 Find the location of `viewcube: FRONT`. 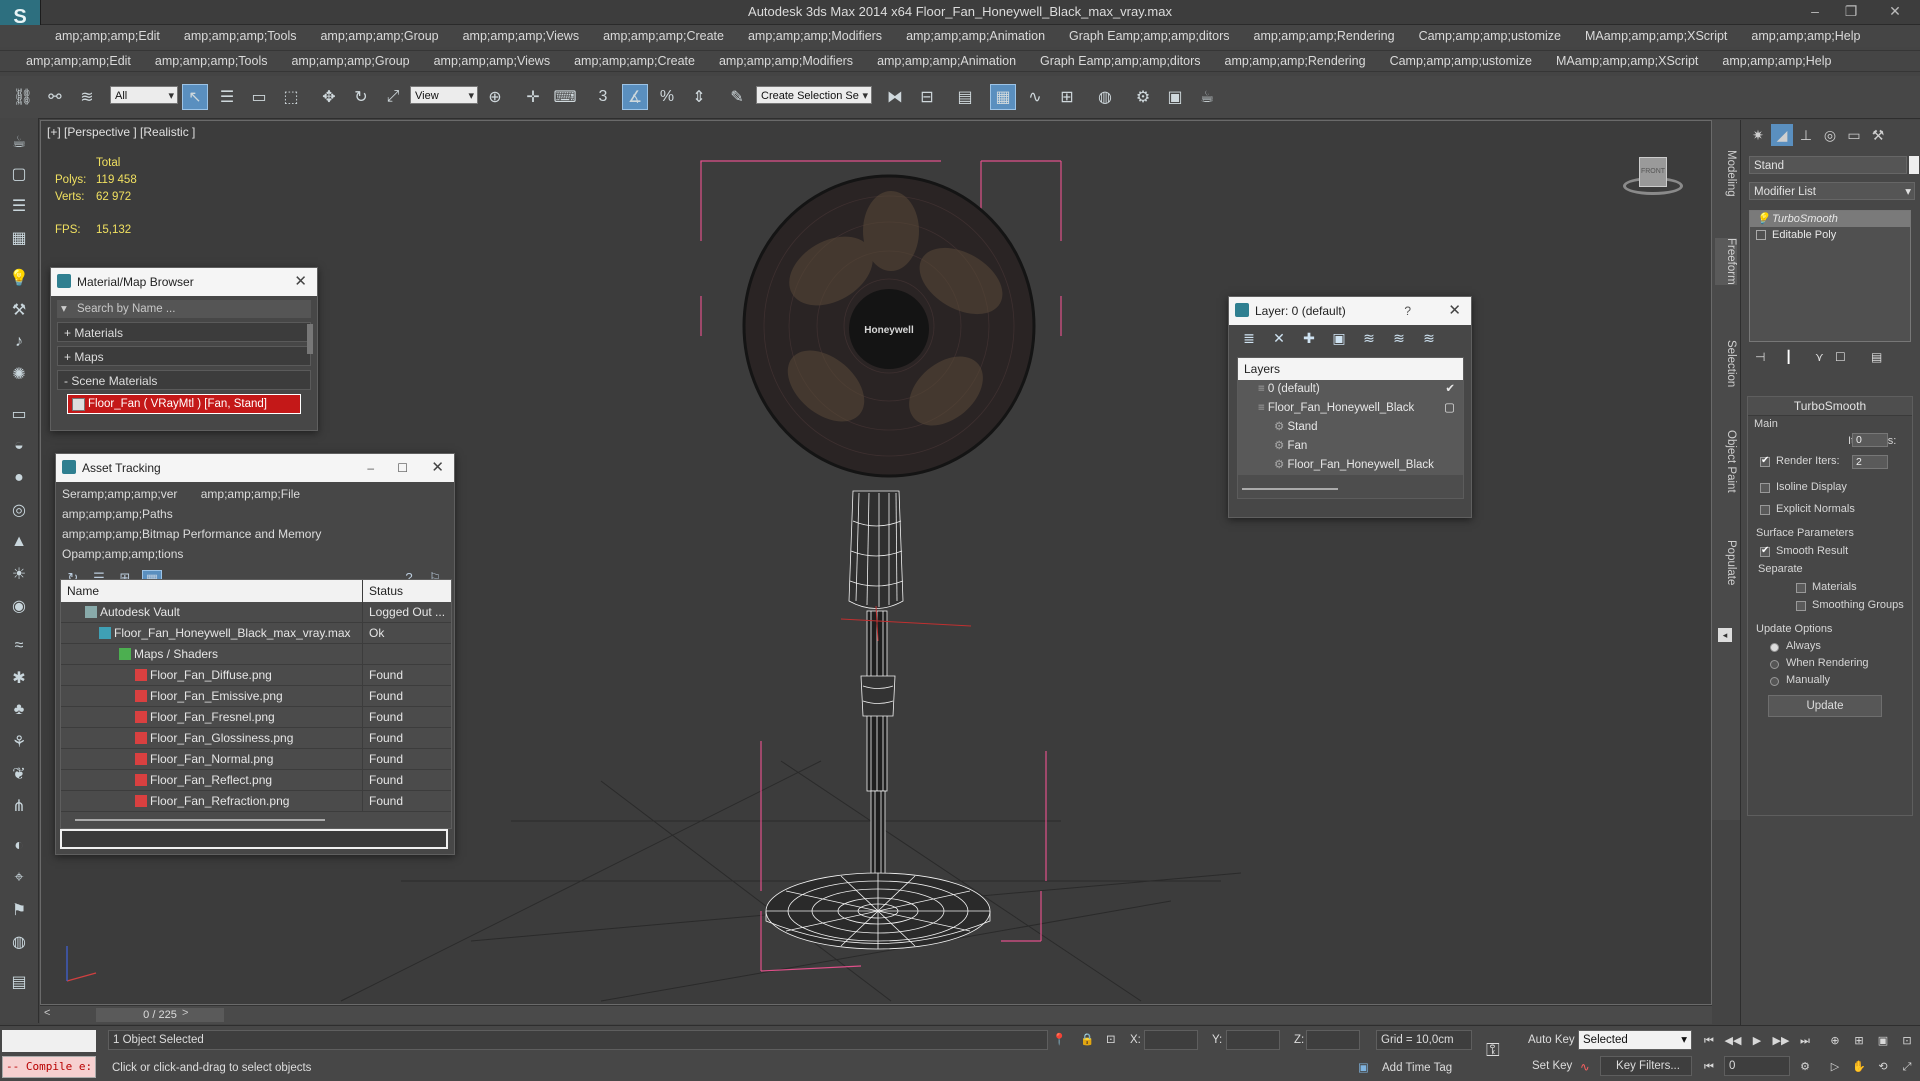

viewcube: FRONT is located at coordinates (1653, 176).